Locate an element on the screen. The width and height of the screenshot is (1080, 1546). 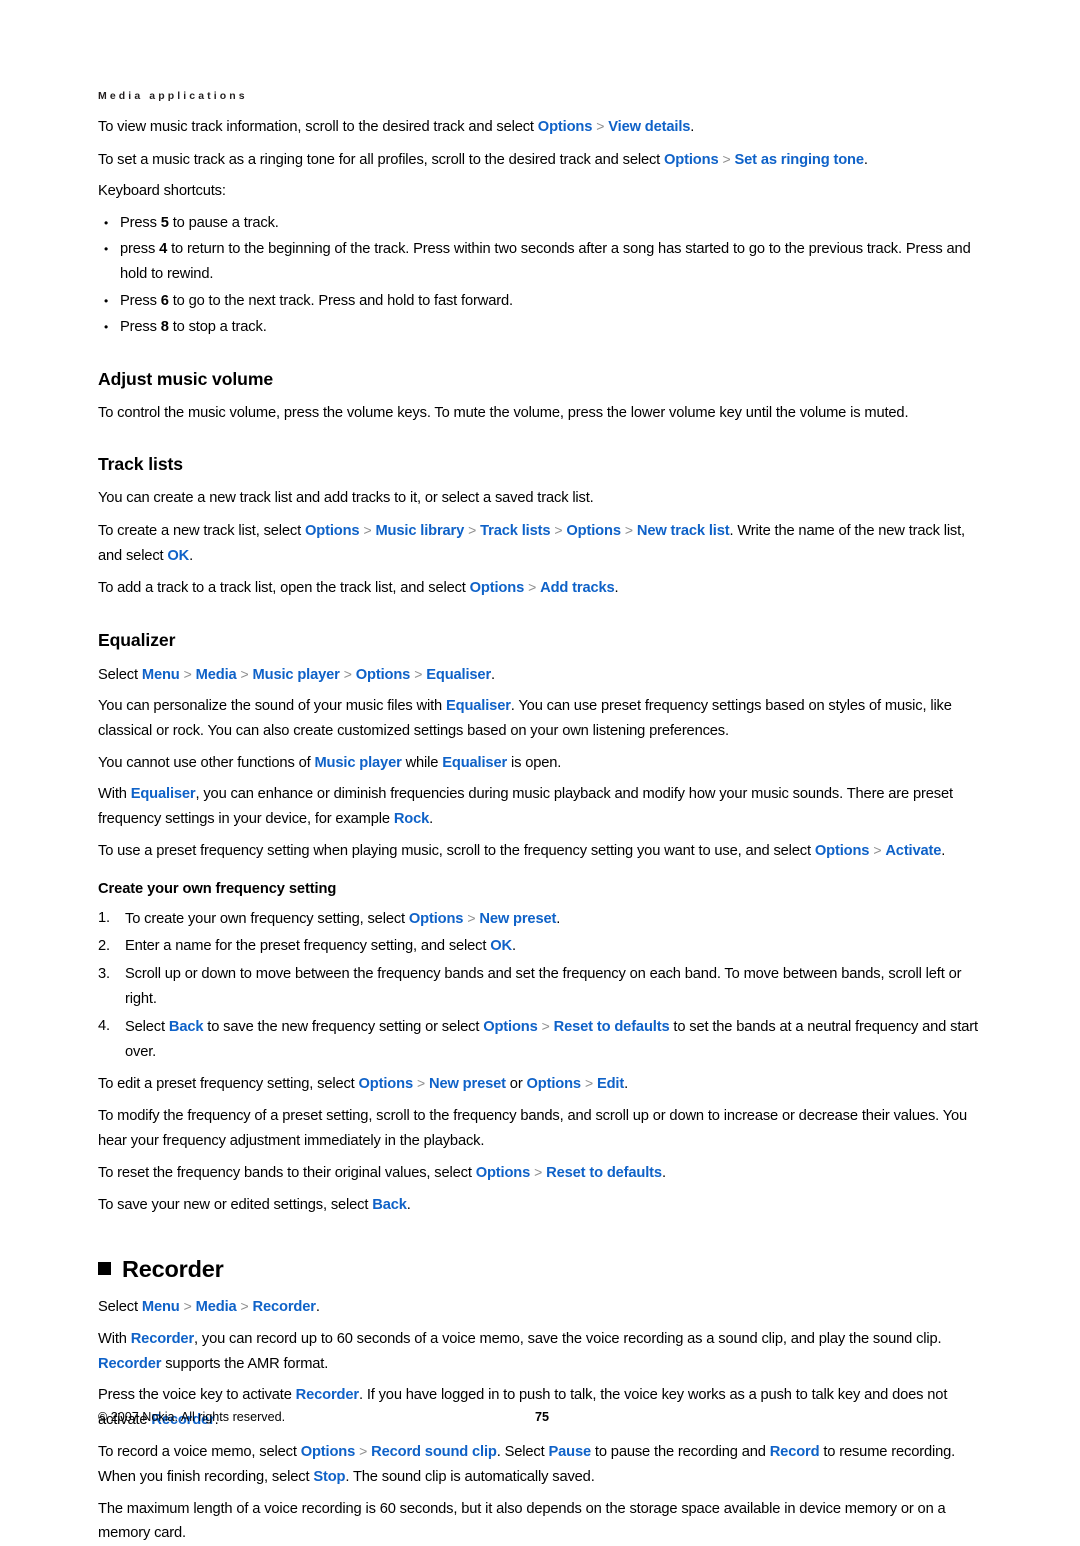
running-head: Media applications is located at coordinates (173, 96).